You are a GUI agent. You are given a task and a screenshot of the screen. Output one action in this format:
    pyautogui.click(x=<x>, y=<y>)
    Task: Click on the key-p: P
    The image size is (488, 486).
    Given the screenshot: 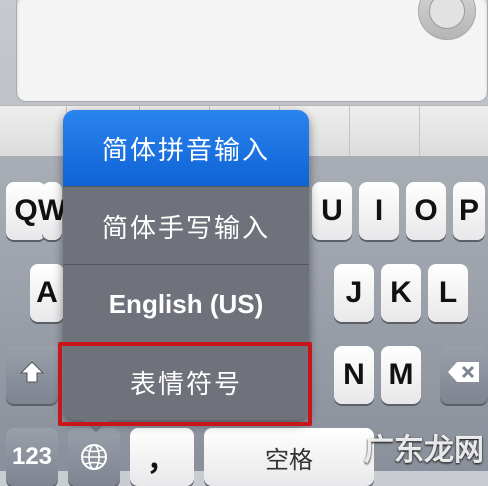 What is the action you would take?
    pyautogui.click(x=469, y=211)
    